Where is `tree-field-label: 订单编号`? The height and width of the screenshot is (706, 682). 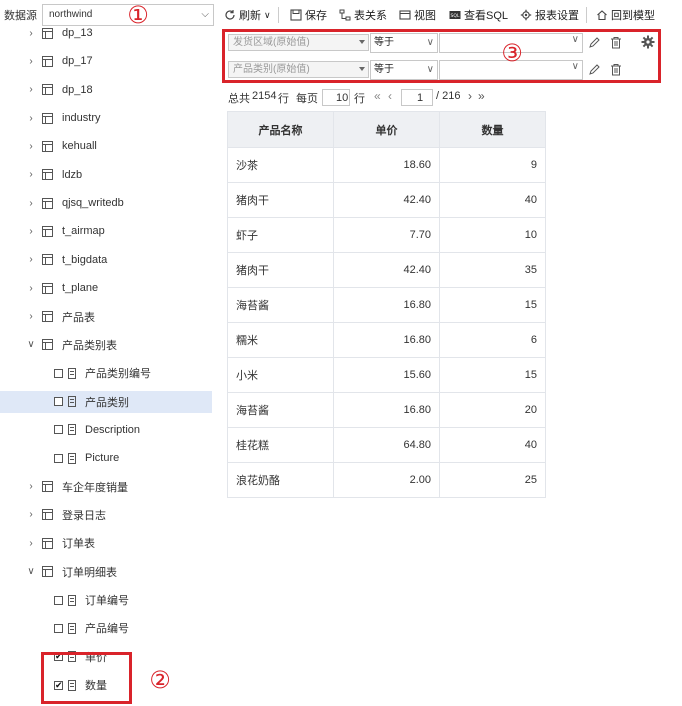
tree-field-label: 订单编号 is located at coordinates (107, 601).